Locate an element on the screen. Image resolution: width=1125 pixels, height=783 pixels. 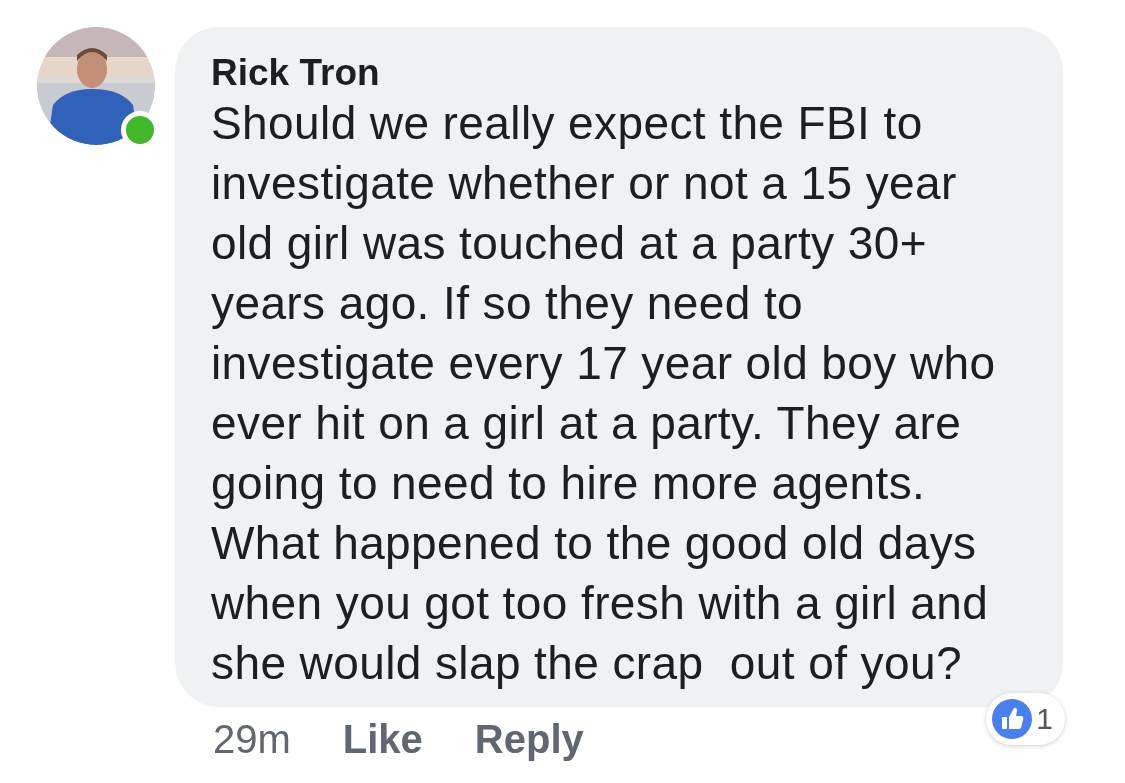
author-name: Rick Tron is located at coordinates (622, 73).